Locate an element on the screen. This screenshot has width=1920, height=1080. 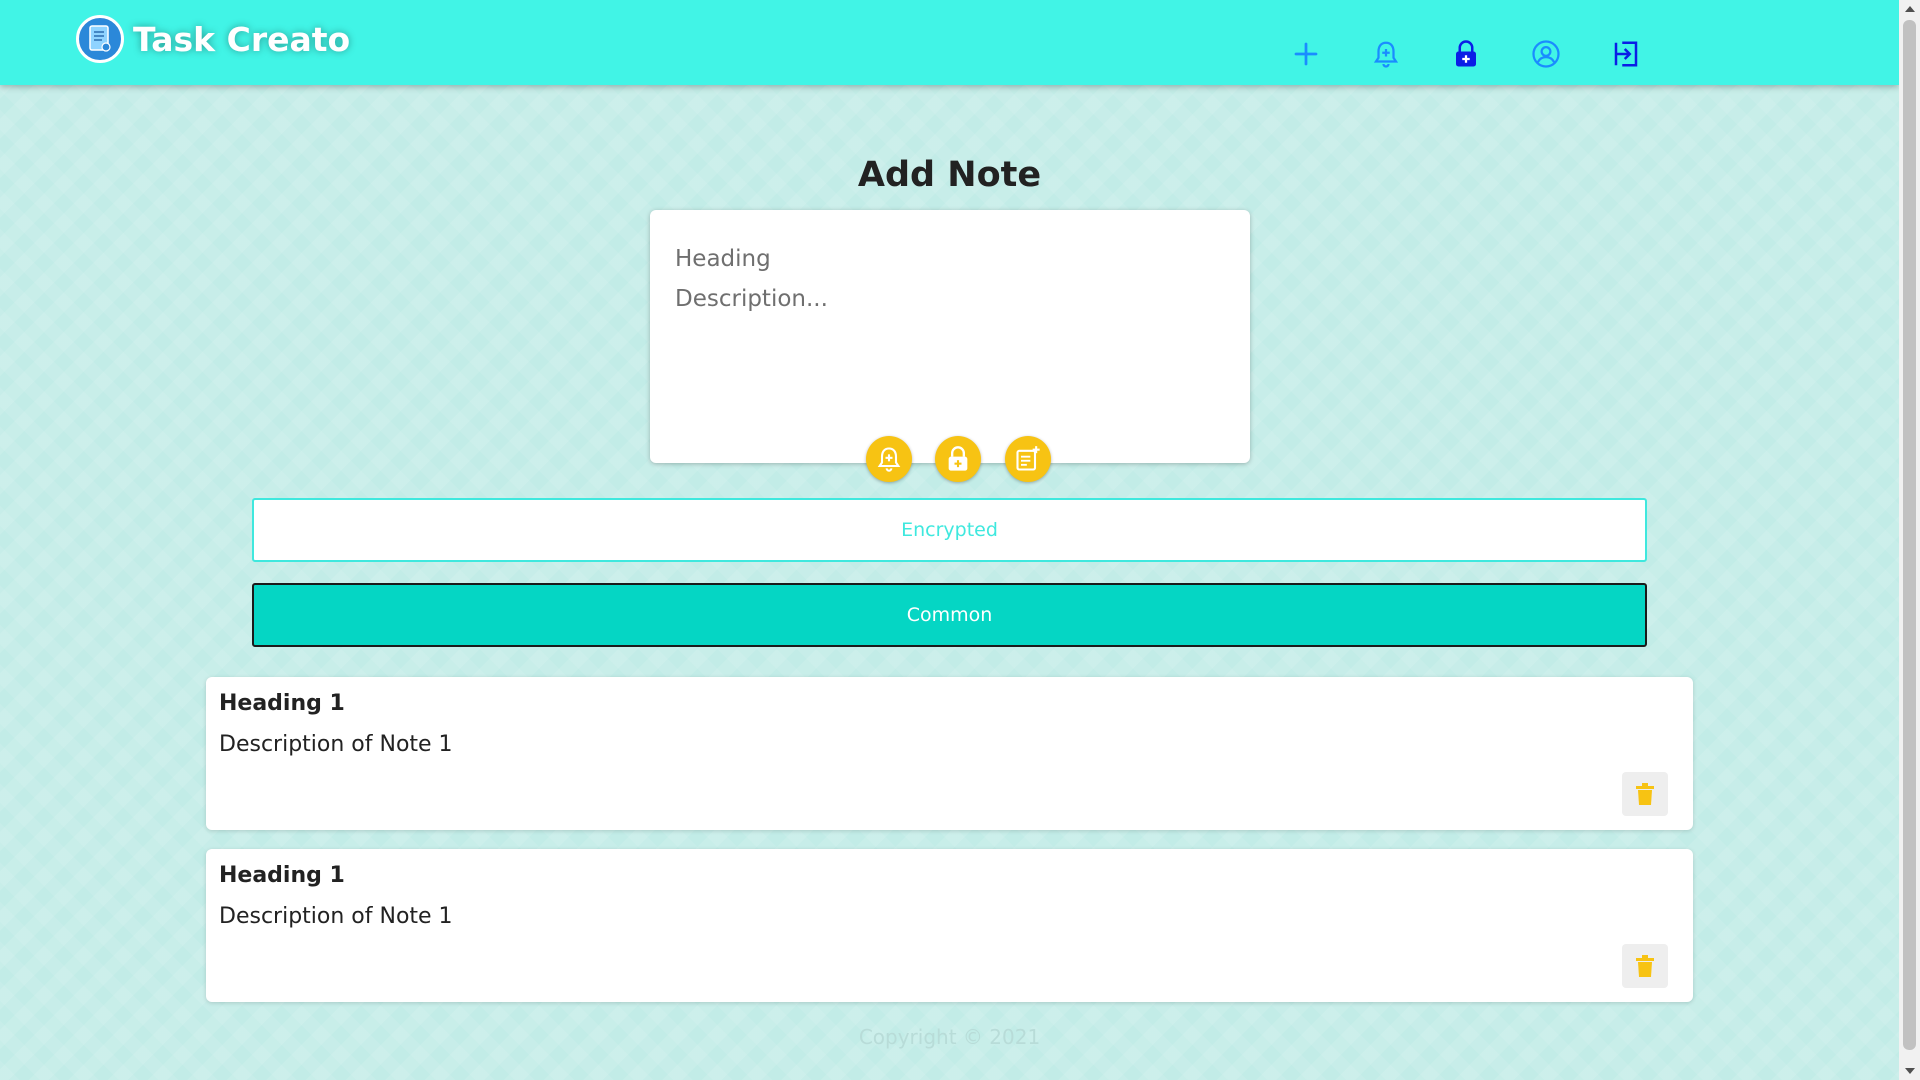
add-reminder-button is located at coordinates (889, 459).